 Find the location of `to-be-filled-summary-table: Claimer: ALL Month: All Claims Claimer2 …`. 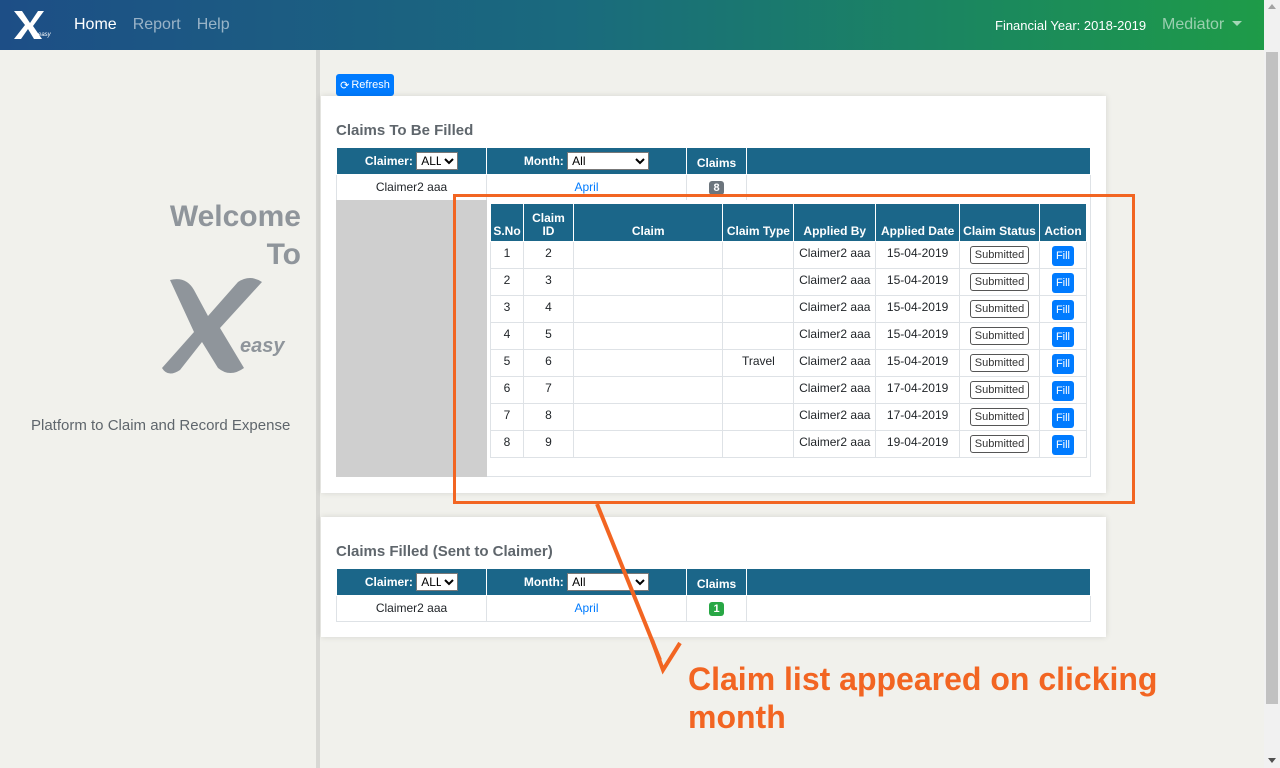

to-be-filled-summary-table: Claimer: ALL Month: All Claims Claimer2 … is located at coordinates (713, 174).